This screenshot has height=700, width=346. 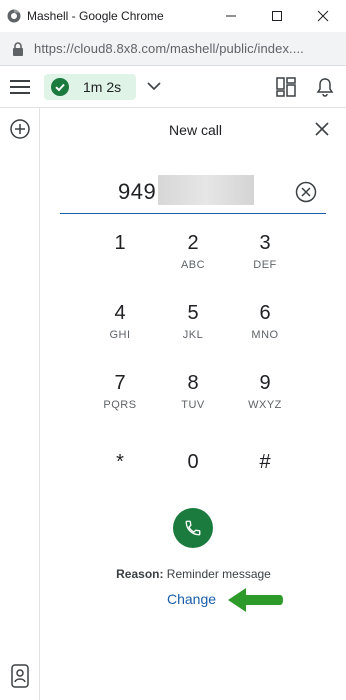 I want to click on key-letters: WXYZ, so click(x=265, y=405).